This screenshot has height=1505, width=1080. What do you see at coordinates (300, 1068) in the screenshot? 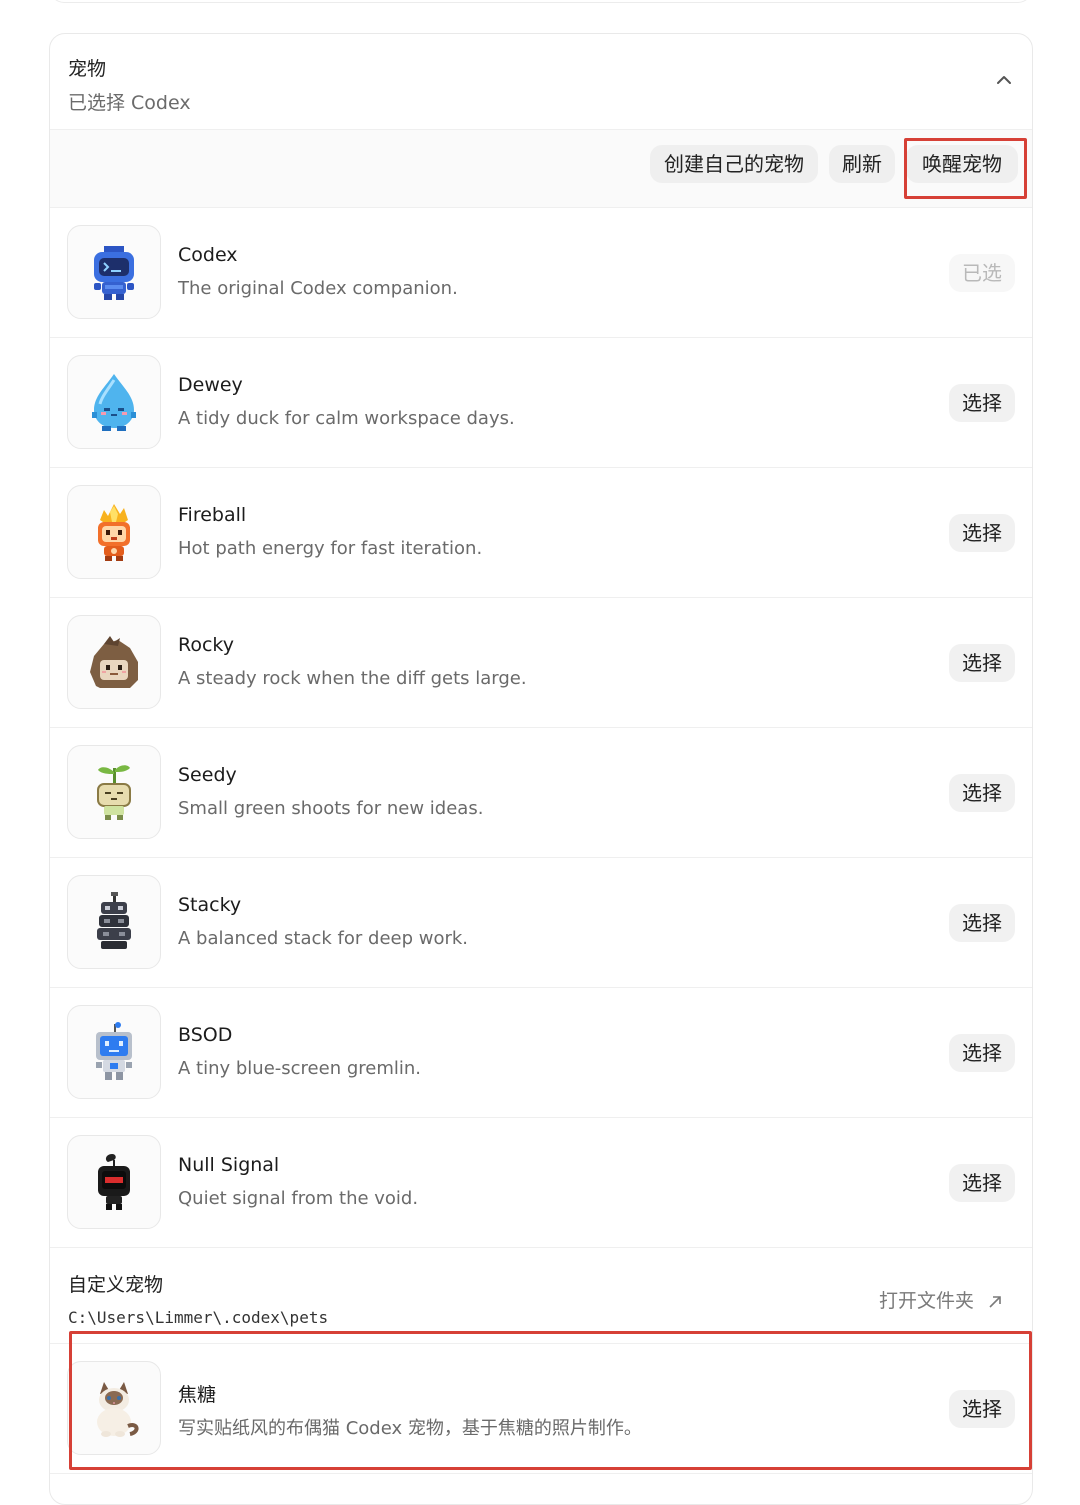
I see `pet-description: A tiny blue-screen gremlin.` at bounding box center [300, 1068].